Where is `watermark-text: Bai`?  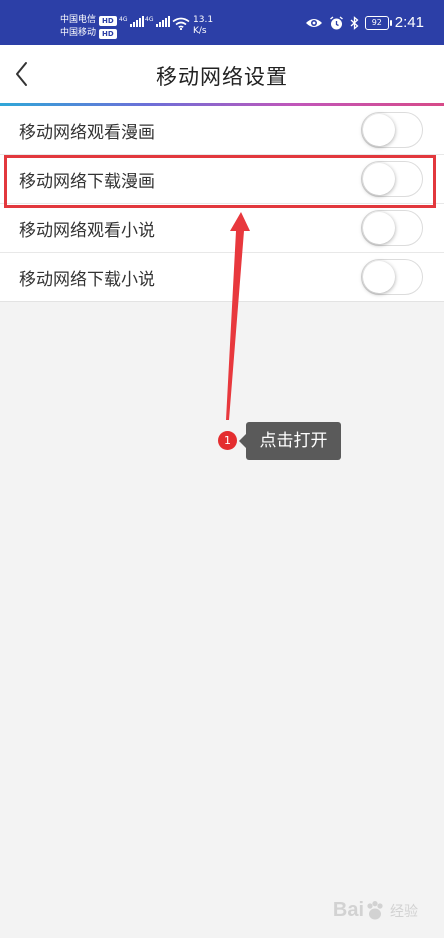
watermark-text: Bai is located at coordinates (348, 910).